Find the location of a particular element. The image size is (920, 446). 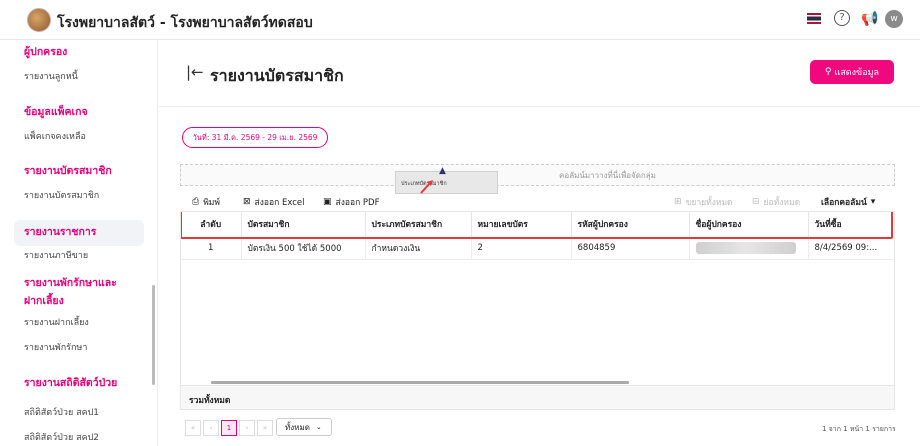

grid-summary-footer: รวมทั้งหมด is located at coordinates (537, 398).